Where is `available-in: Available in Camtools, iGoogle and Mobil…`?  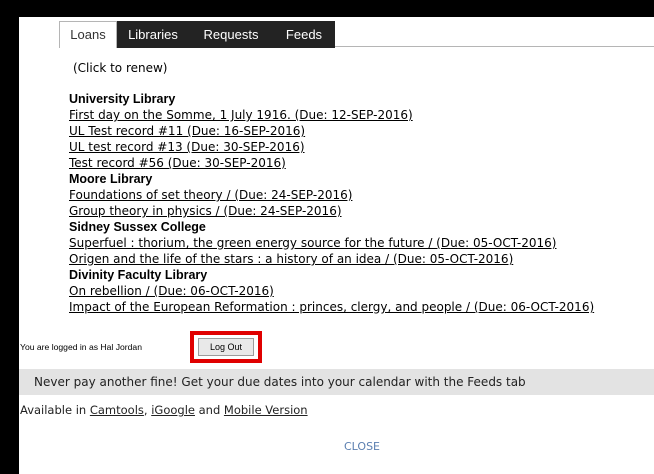 available-in: Available in Camtools, iGoogle and Mobil… is located at coordinates (164, 410).